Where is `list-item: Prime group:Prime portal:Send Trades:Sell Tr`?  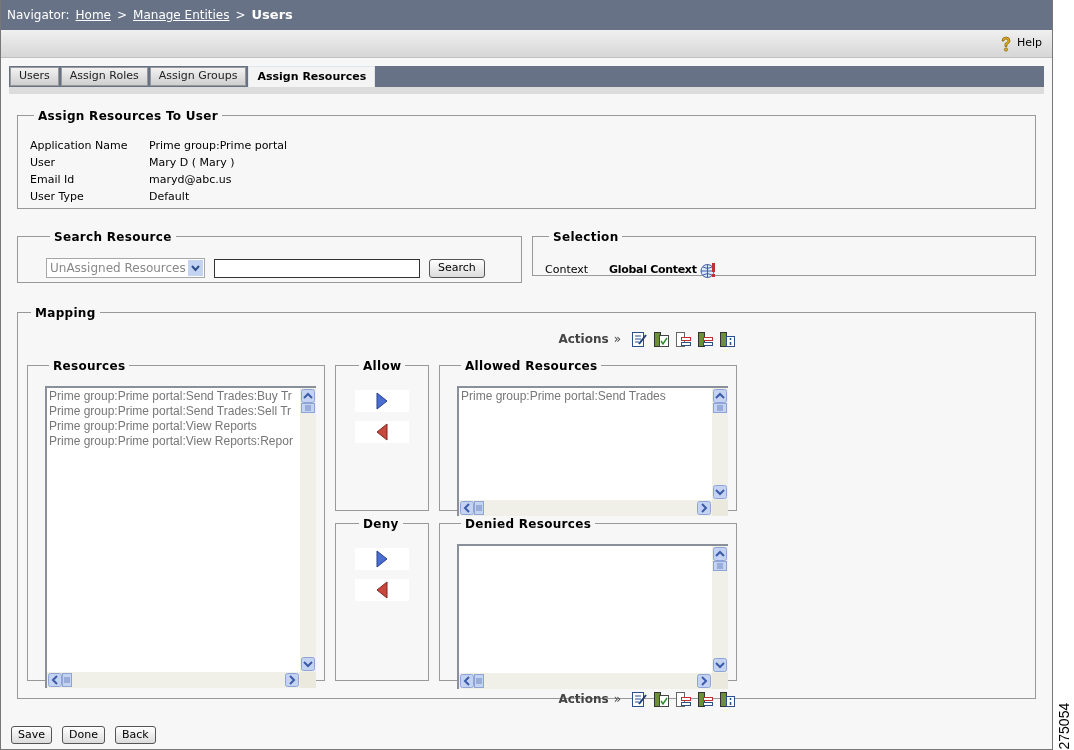 list-item: Prime group:Prime portal:Send Trades:Sell Tr is located at coordinates (174, 411).